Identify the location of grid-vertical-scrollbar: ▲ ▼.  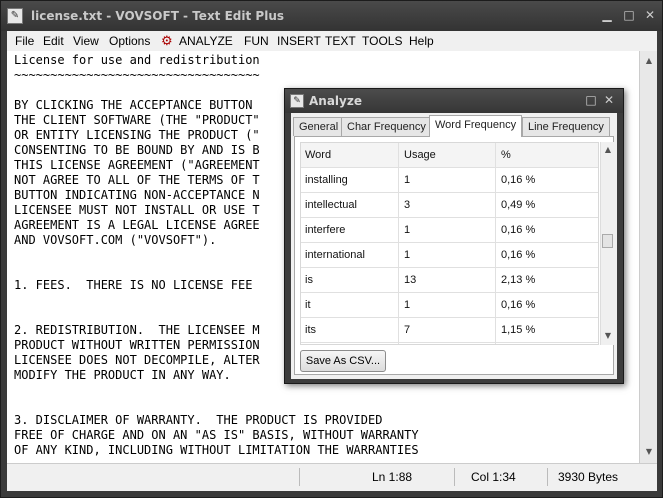
(607, 243).